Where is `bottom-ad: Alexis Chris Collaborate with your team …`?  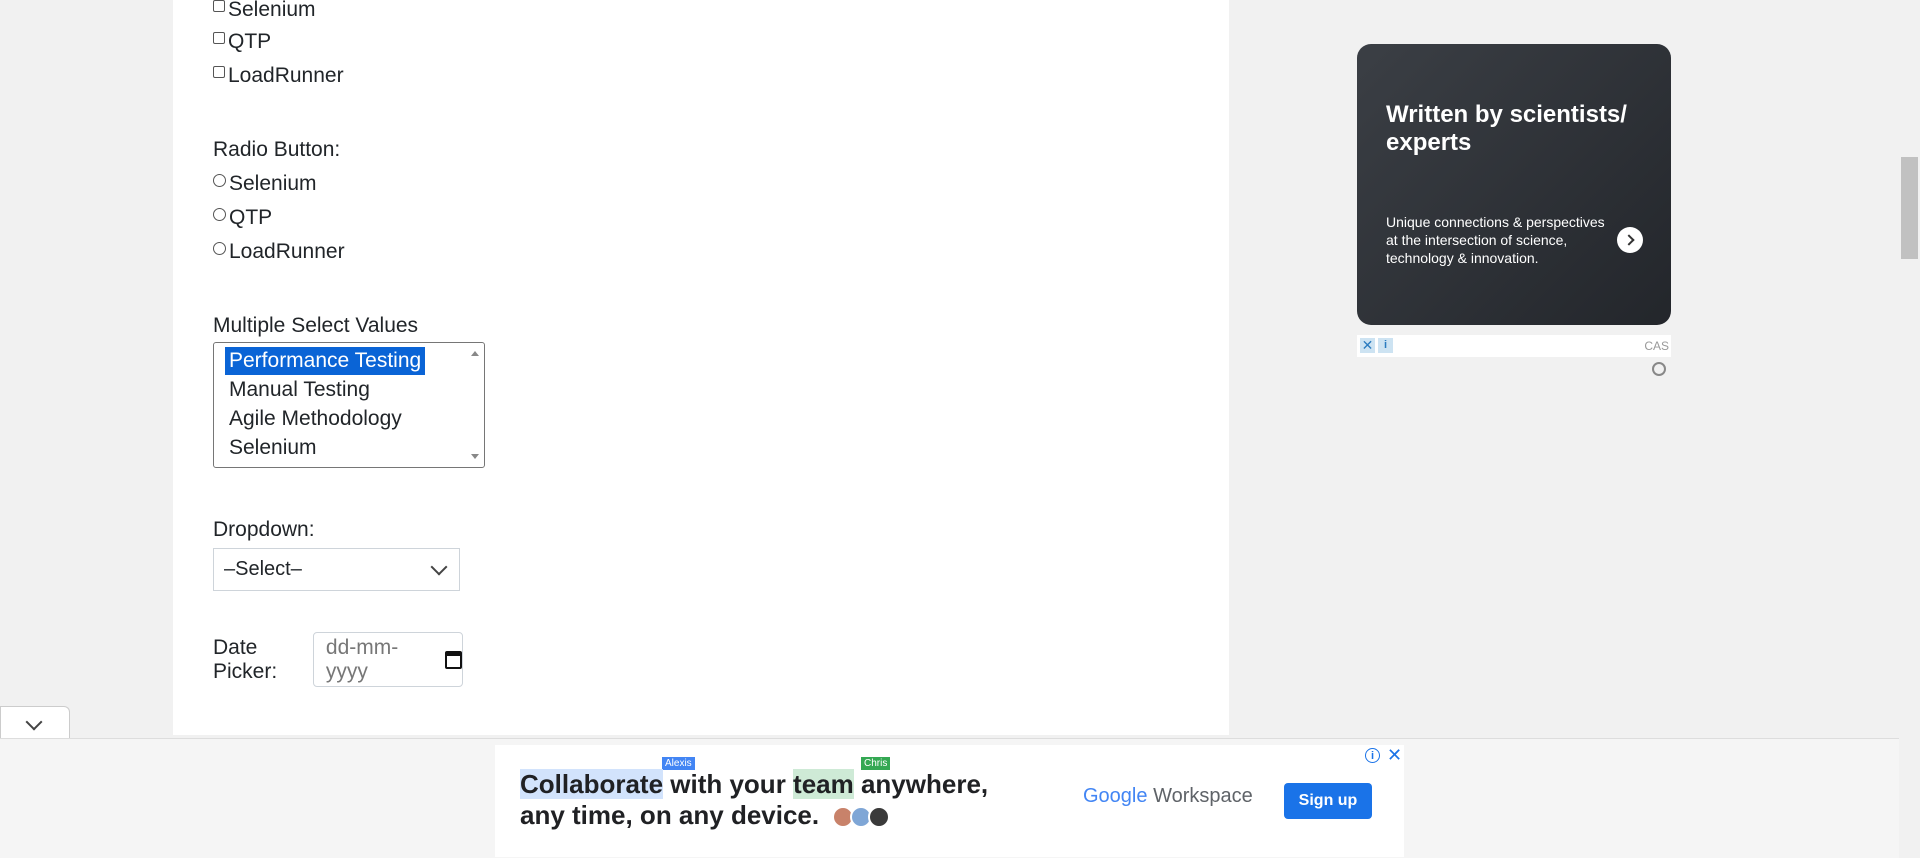 bottom-ad: Alexis Chris Collaborate with your team … is located at coordinates (949, 801).